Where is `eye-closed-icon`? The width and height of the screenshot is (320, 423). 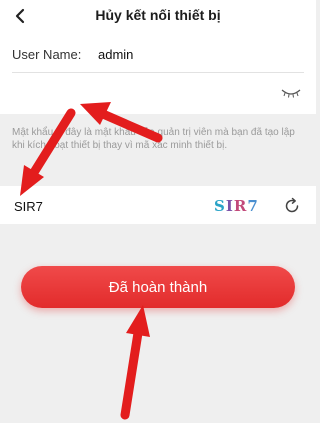
eye-closed-icon is located at coordinates (291, 93).